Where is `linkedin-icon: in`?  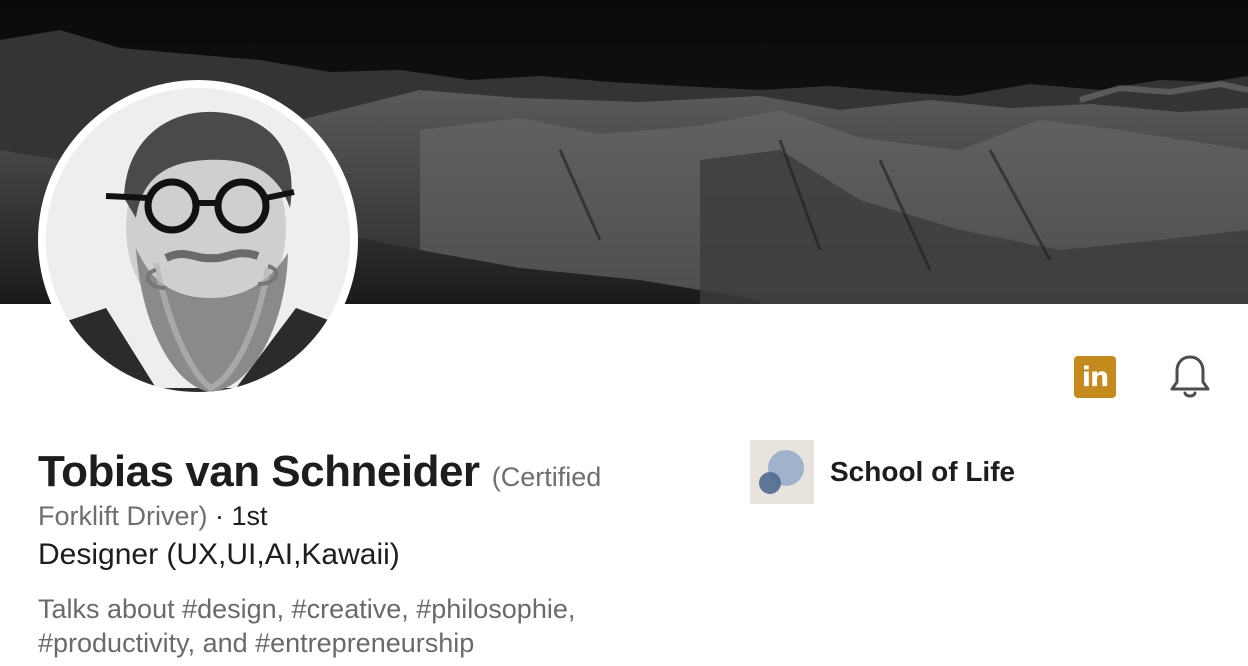 linkedin-icon: in is located at coordinates (1095, 377).